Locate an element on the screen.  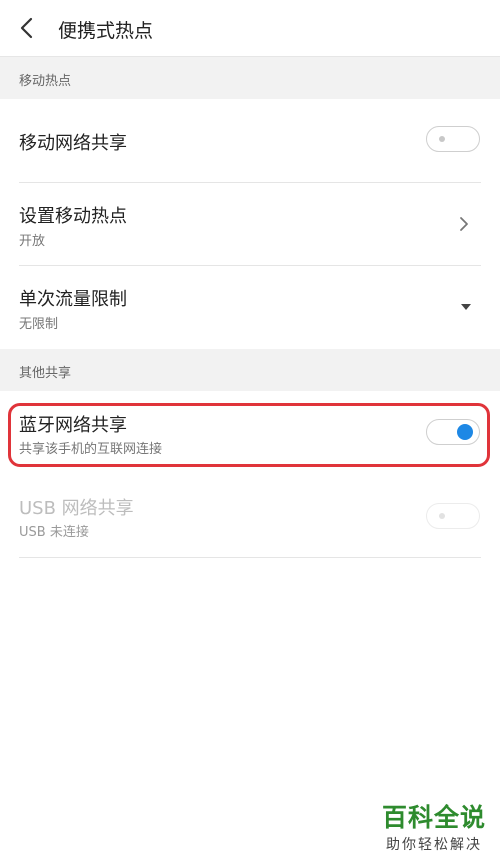
back-button is located at coordinates (28, 28).